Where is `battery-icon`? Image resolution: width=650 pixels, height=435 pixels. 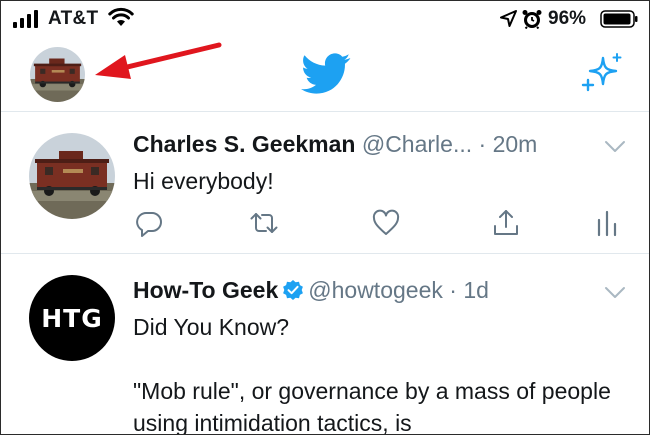
battery-icon is located at coordinates (619, 19).